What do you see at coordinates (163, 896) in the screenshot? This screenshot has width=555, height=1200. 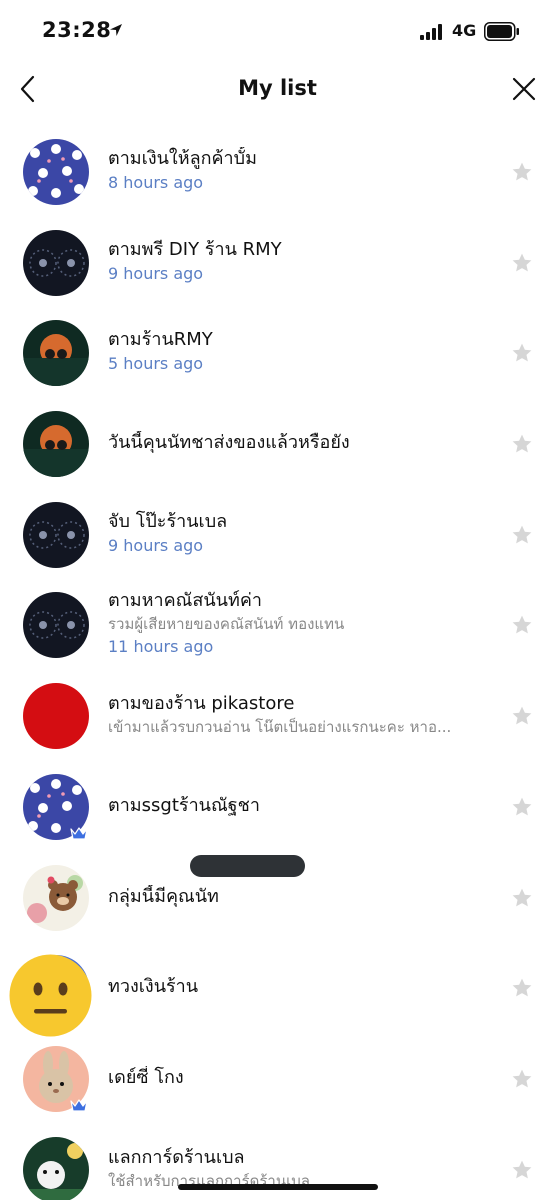 I see `item-title: กลุ่มนี้มีคุณนัท` at bounding box center [163, 896].